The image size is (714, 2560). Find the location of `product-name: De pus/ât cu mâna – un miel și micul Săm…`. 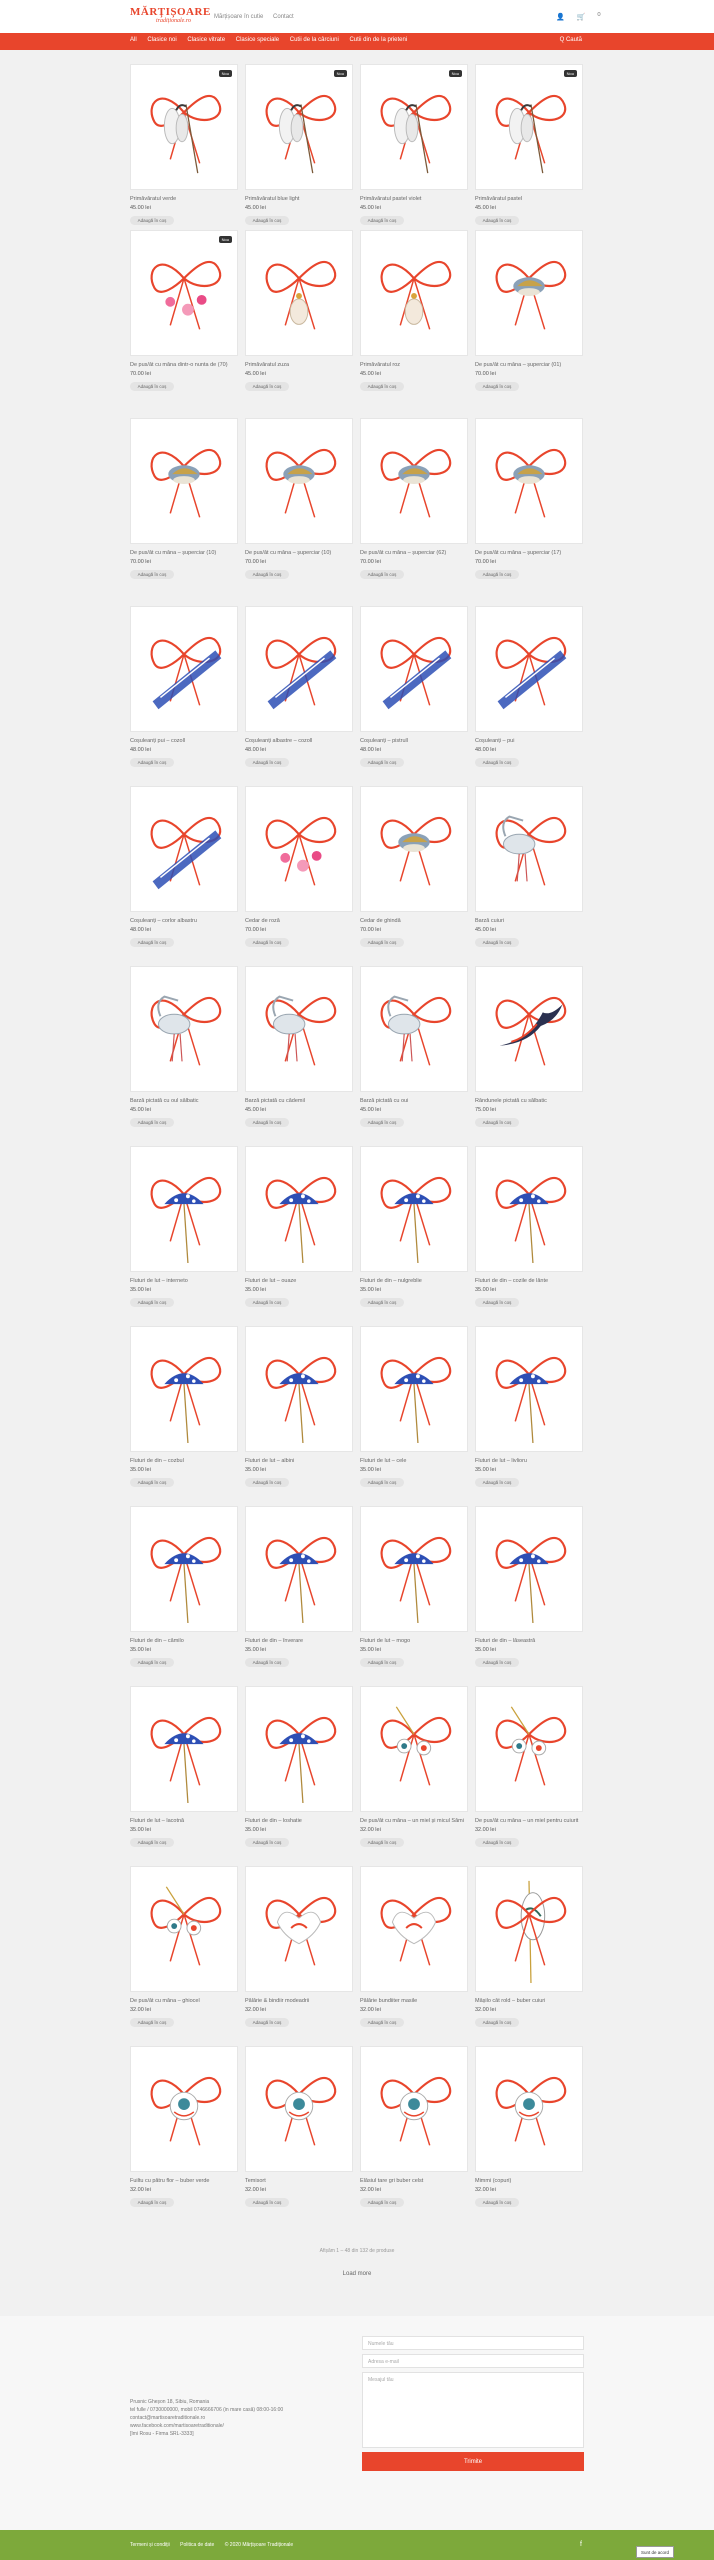

product-name: De pus/ât cu mâna – un miel și micul Săm… is located at coordinates (414, 1821).